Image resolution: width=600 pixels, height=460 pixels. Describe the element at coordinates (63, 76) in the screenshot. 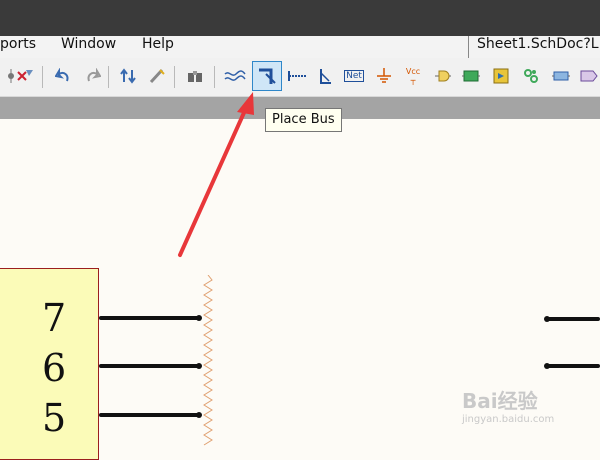

I see `undo-icon` at that location.